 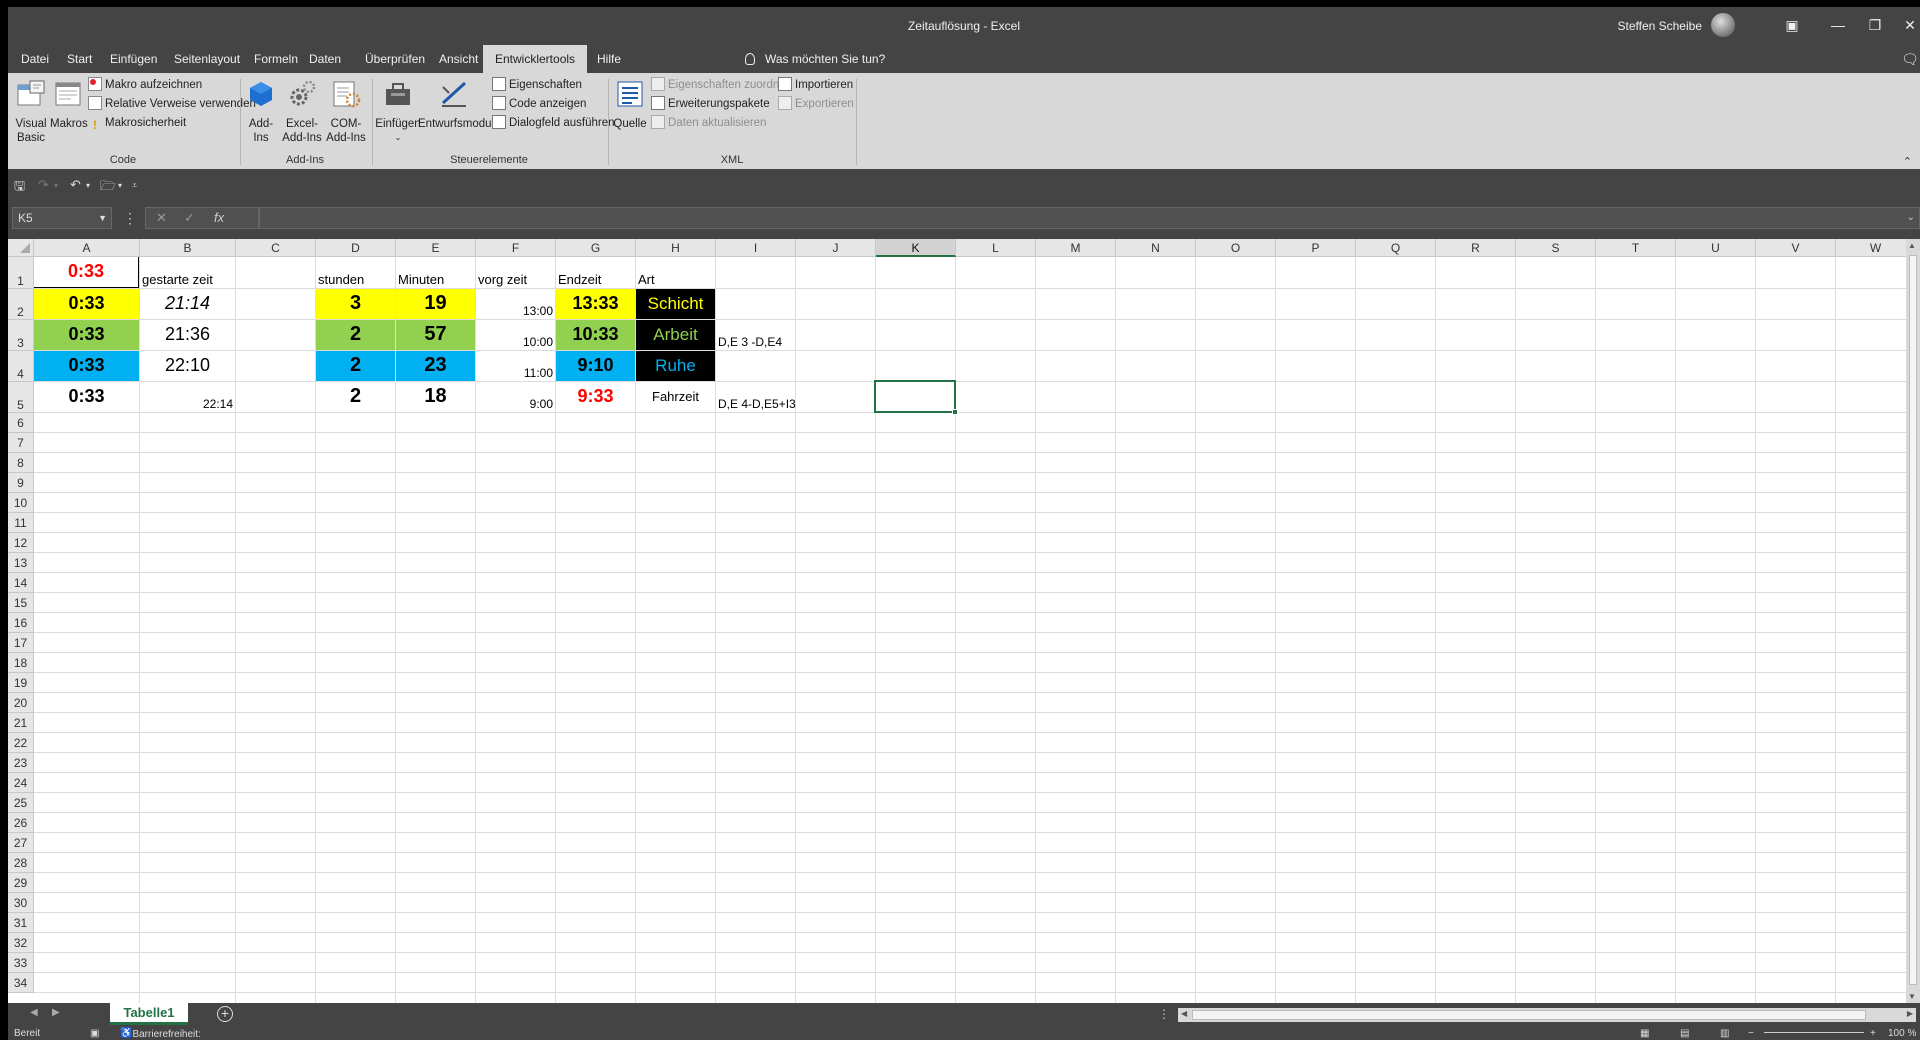 What do you see at coordinates (1910, 59) in the screenshot?
I see `comments-icon: 🗨` at bounding box center [1910, 59].